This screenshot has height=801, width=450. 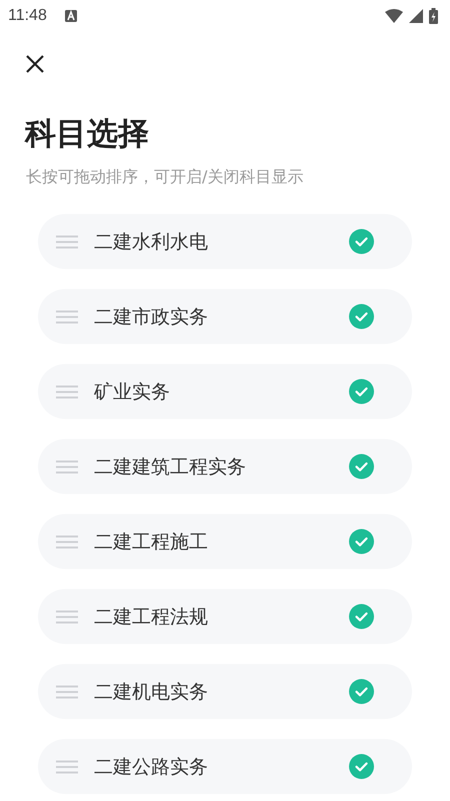 What do you see at coordinates (35, 64) in the screenshot?
I see `close-button` at bounding box center [35, 64].